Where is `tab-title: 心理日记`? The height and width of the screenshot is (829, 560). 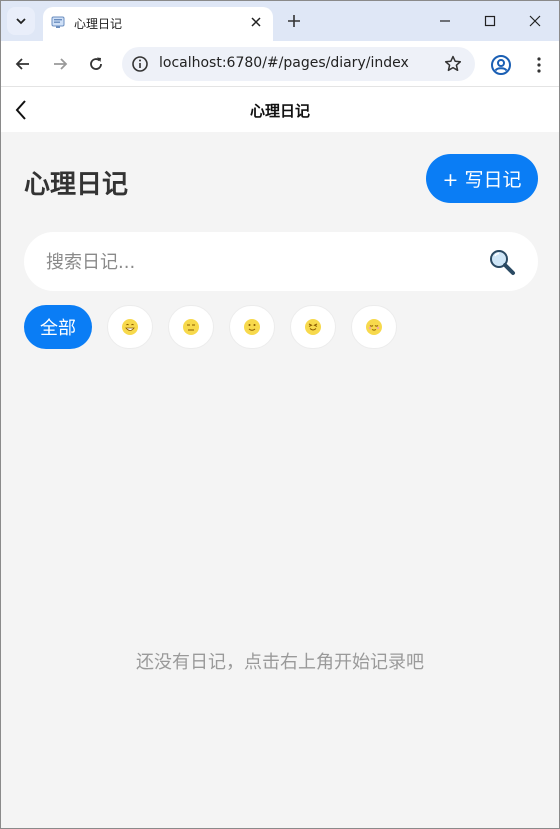 tab-title: 心理日记 is located at coordinates (98, 24).